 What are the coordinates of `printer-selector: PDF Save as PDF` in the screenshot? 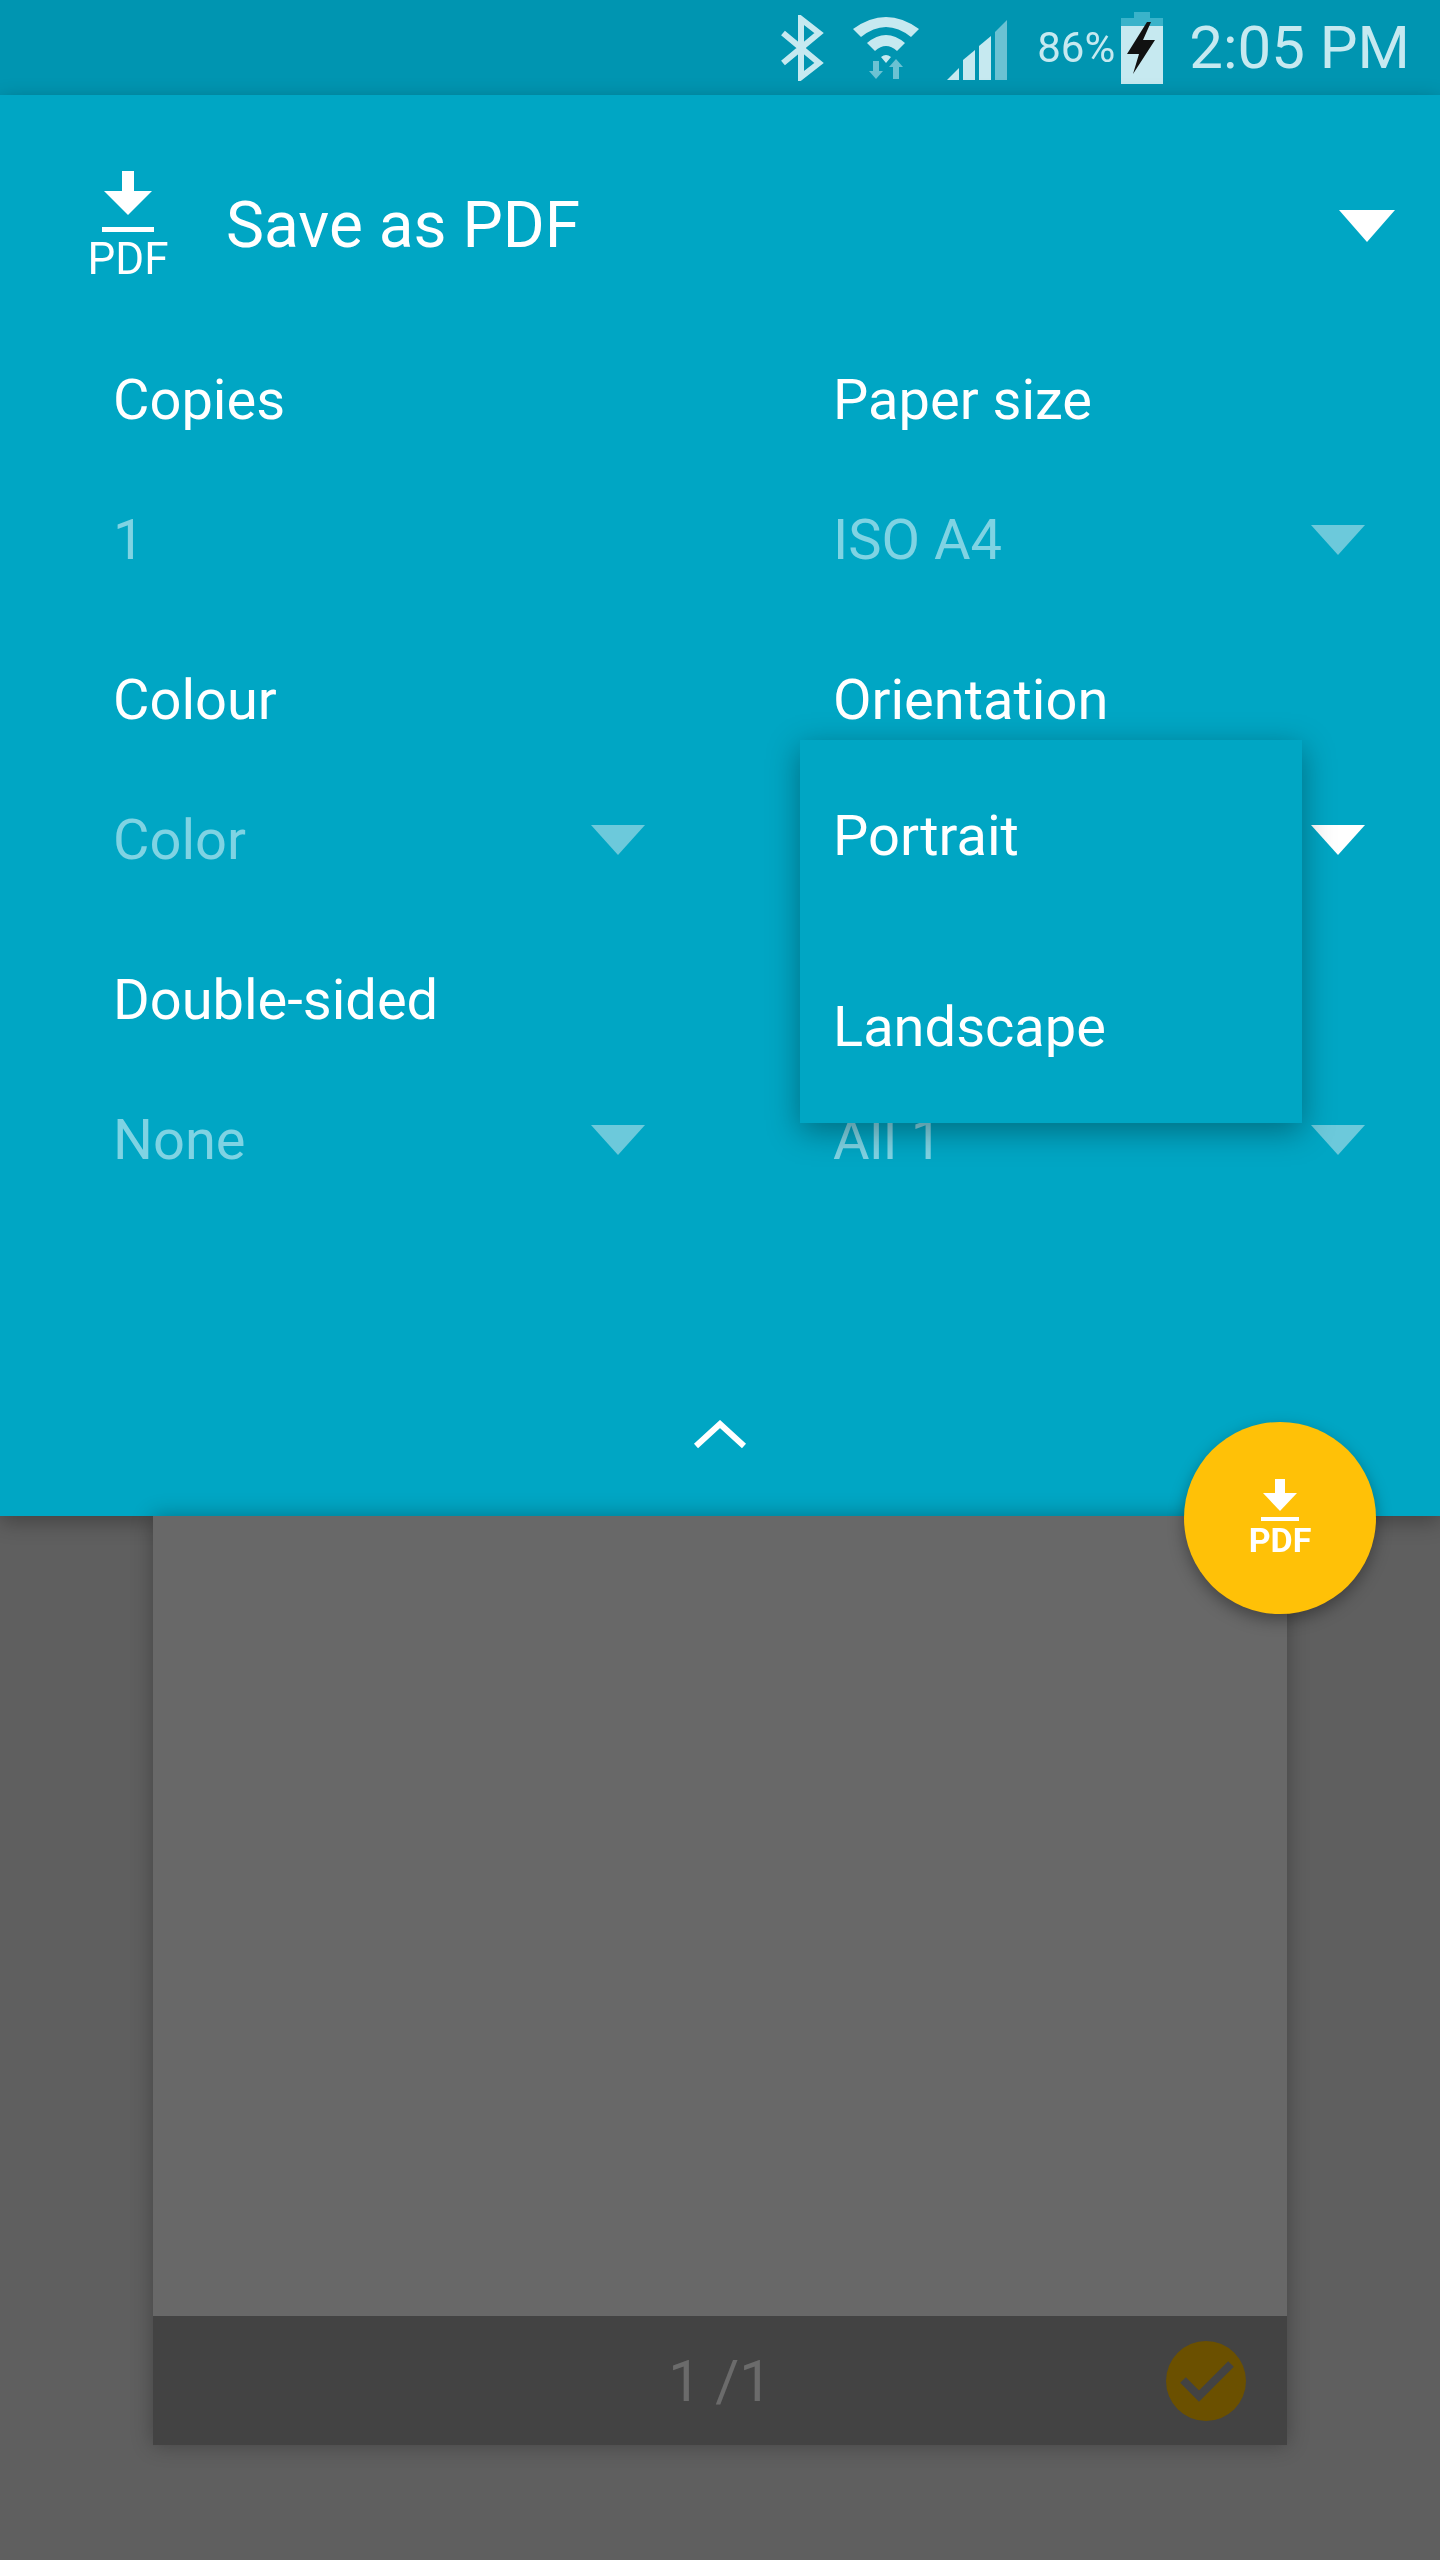 It's located at (720, 212).